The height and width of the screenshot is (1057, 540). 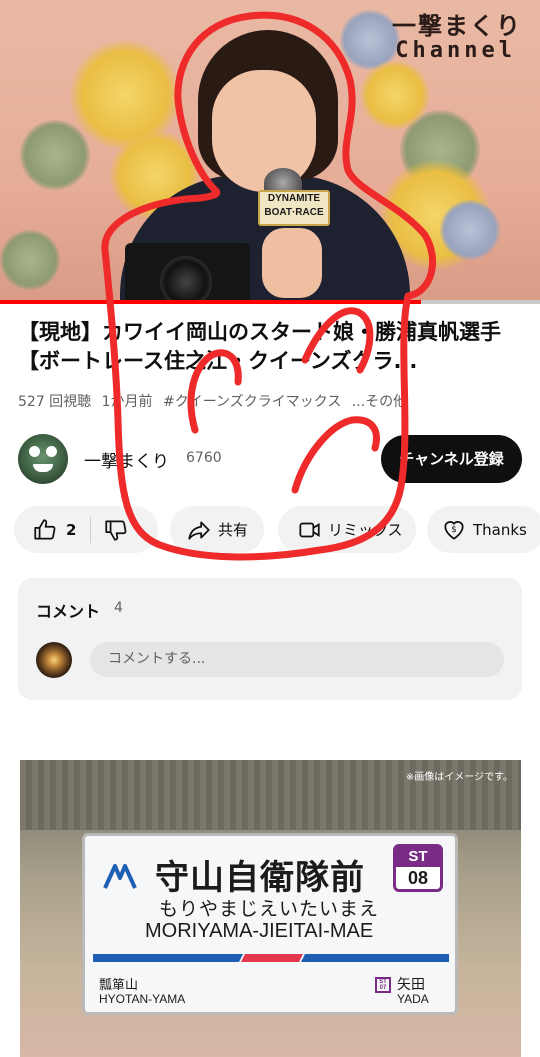 What do you see at coordinates (217, 529) in the screenshot?
I see `share-button: 共有` at bounding box center [217, 529].